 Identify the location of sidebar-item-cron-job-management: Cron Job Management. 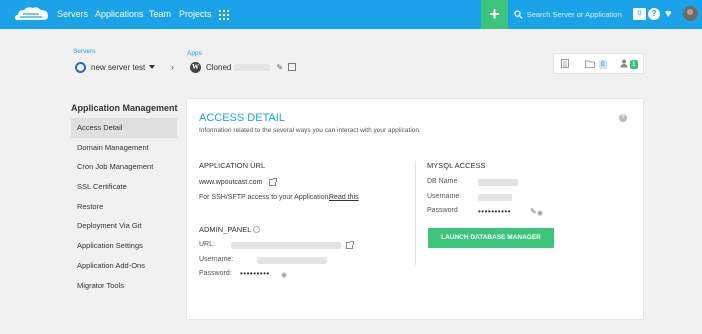
(124, 167).